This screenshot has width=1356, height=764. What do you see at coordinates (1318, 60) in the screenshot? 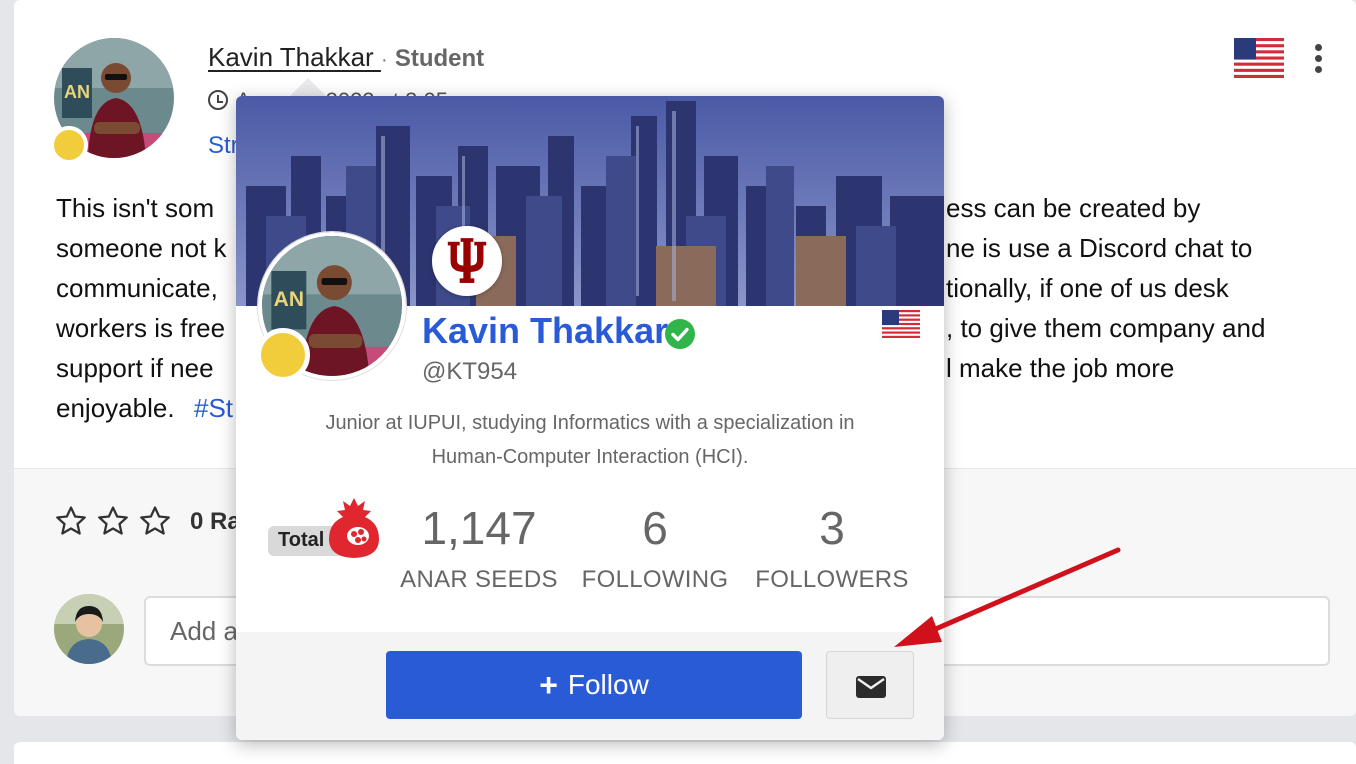
I see `more-vertical-icon` at bounding box center [1318, 60].